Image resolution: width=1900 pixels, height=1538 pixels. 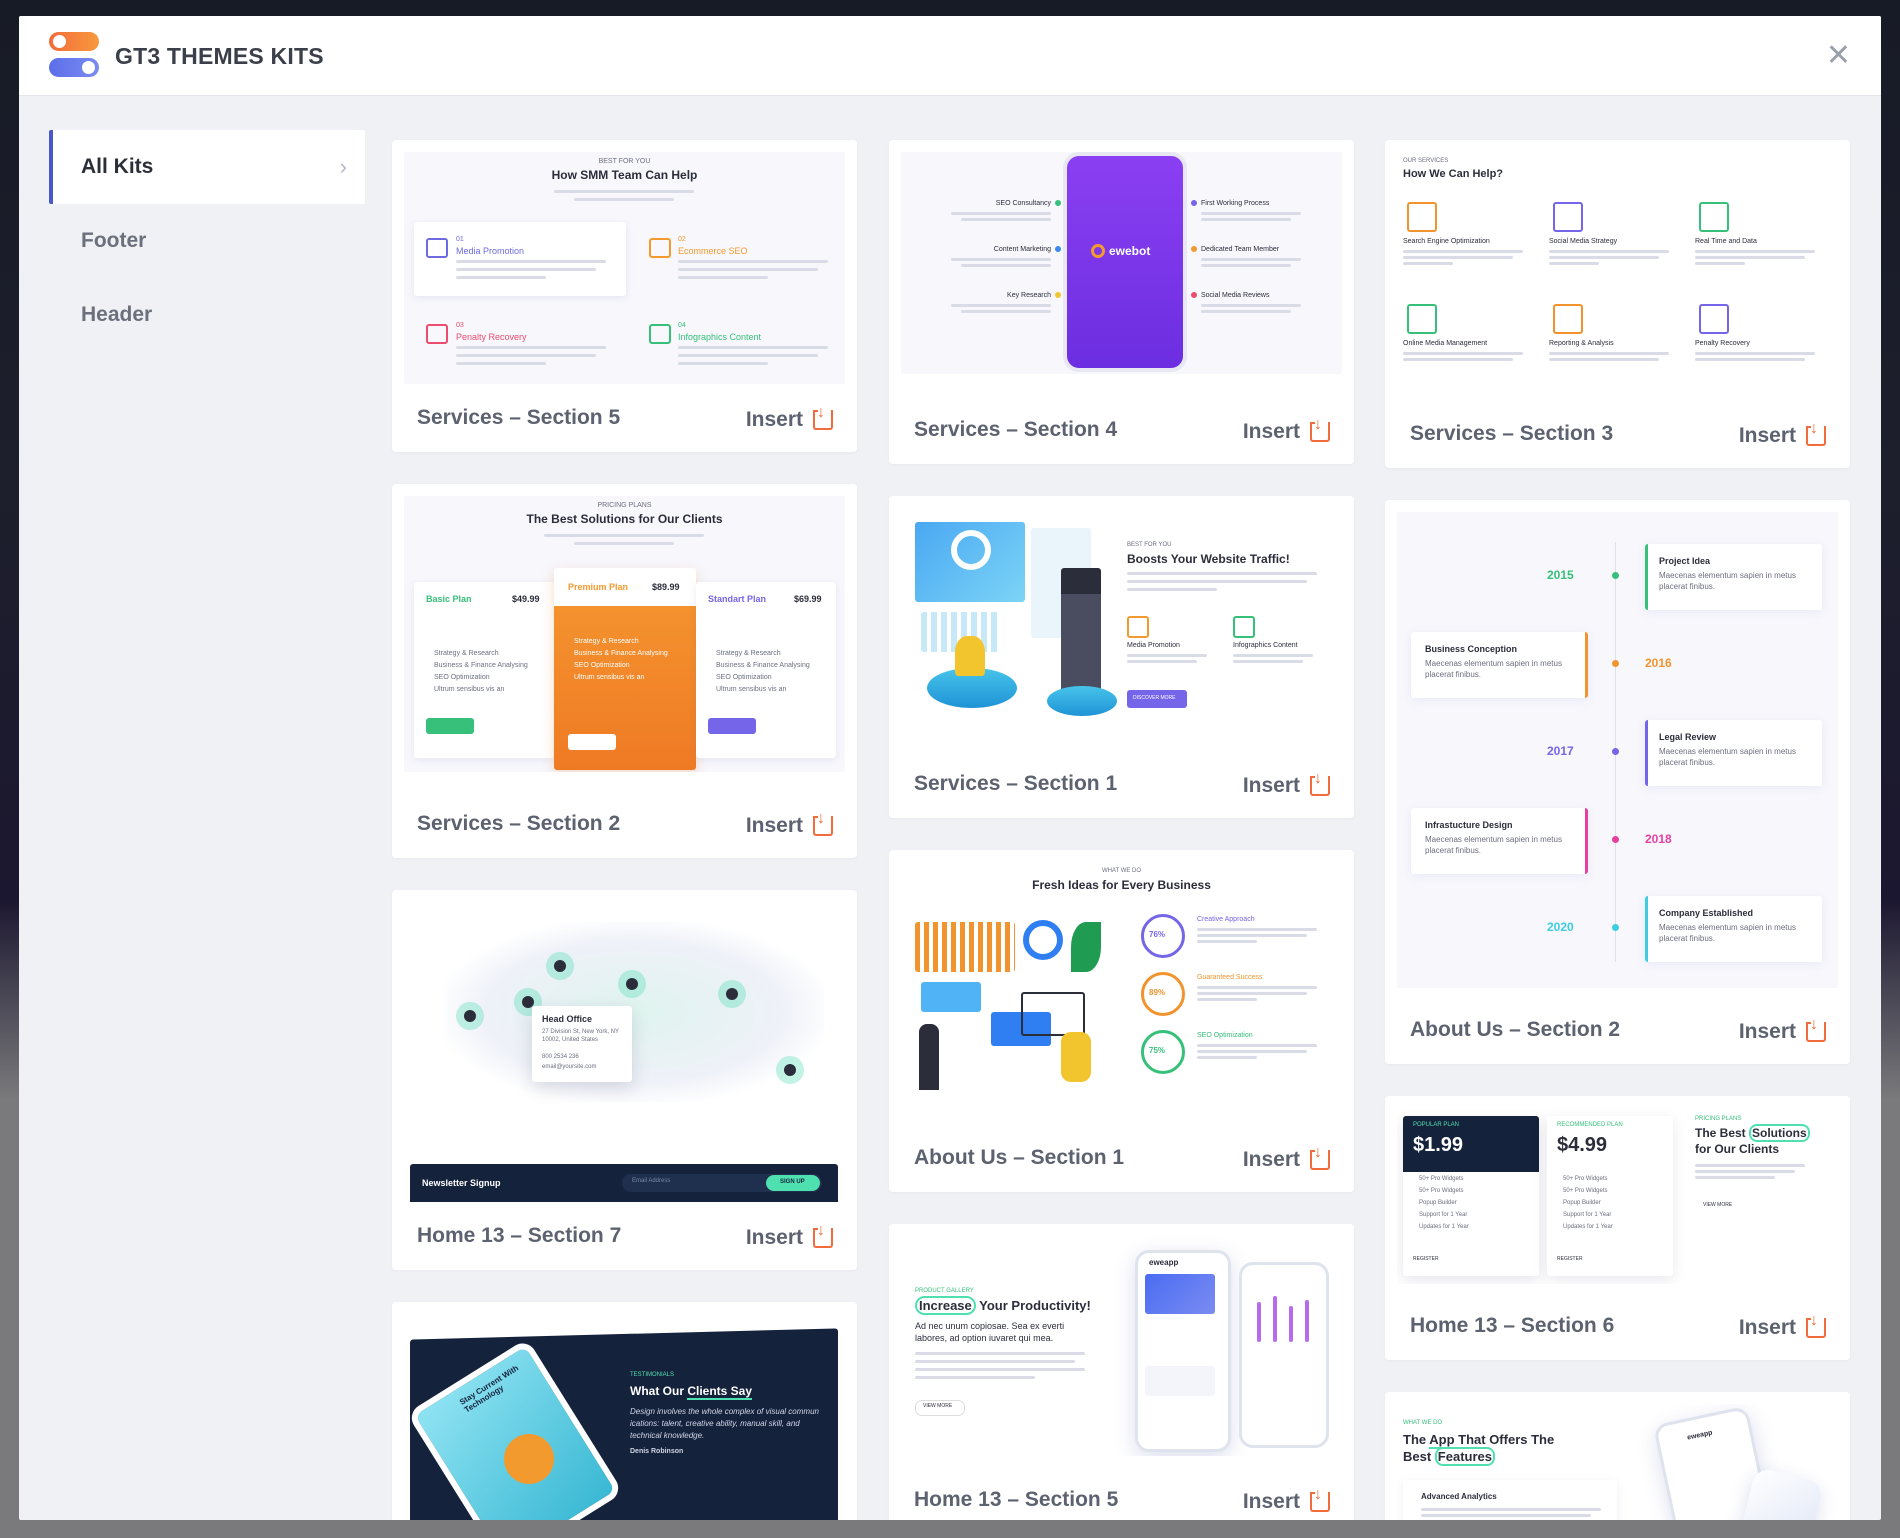 I want to click on preview-heading: Boosts Your Website Traffic!, so click(x=1208, y=559).